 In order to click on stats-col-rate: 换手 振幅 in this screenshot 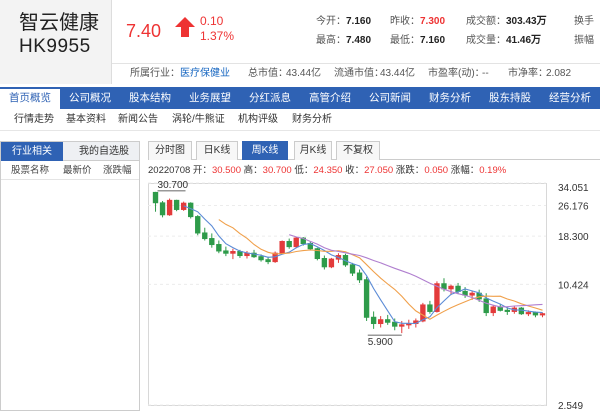, I will do `click(584, 31)`.